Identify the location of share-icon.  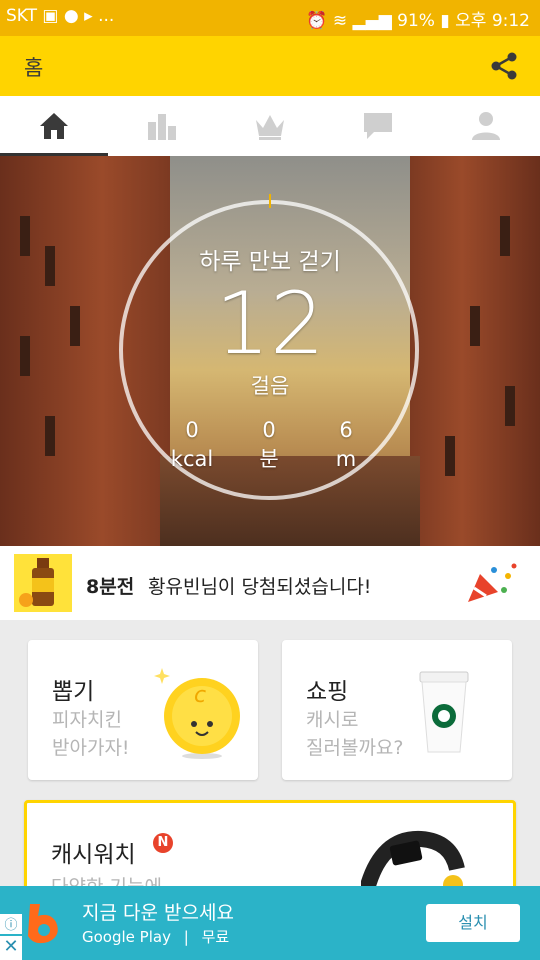
(504, 66).